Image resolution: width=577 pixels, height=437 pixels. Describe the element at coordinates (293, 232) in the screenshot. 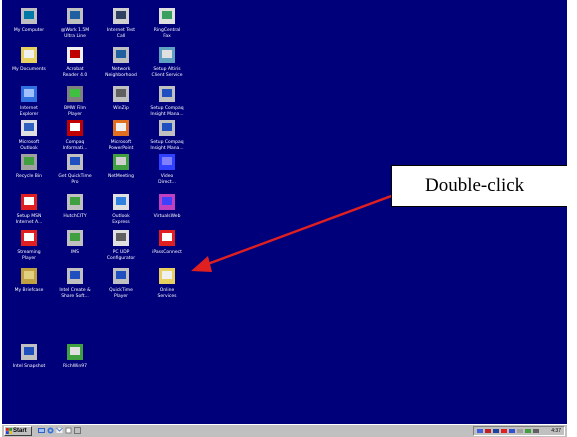

I see `callout-arrow` at that location.